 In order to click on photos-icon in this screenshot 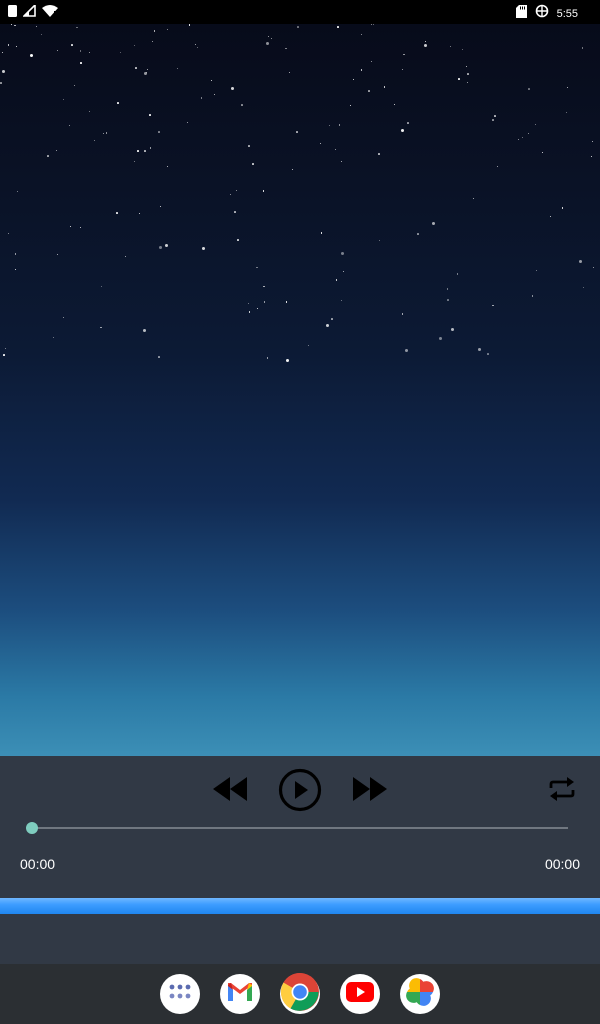, I will do `click(420, 994)`.